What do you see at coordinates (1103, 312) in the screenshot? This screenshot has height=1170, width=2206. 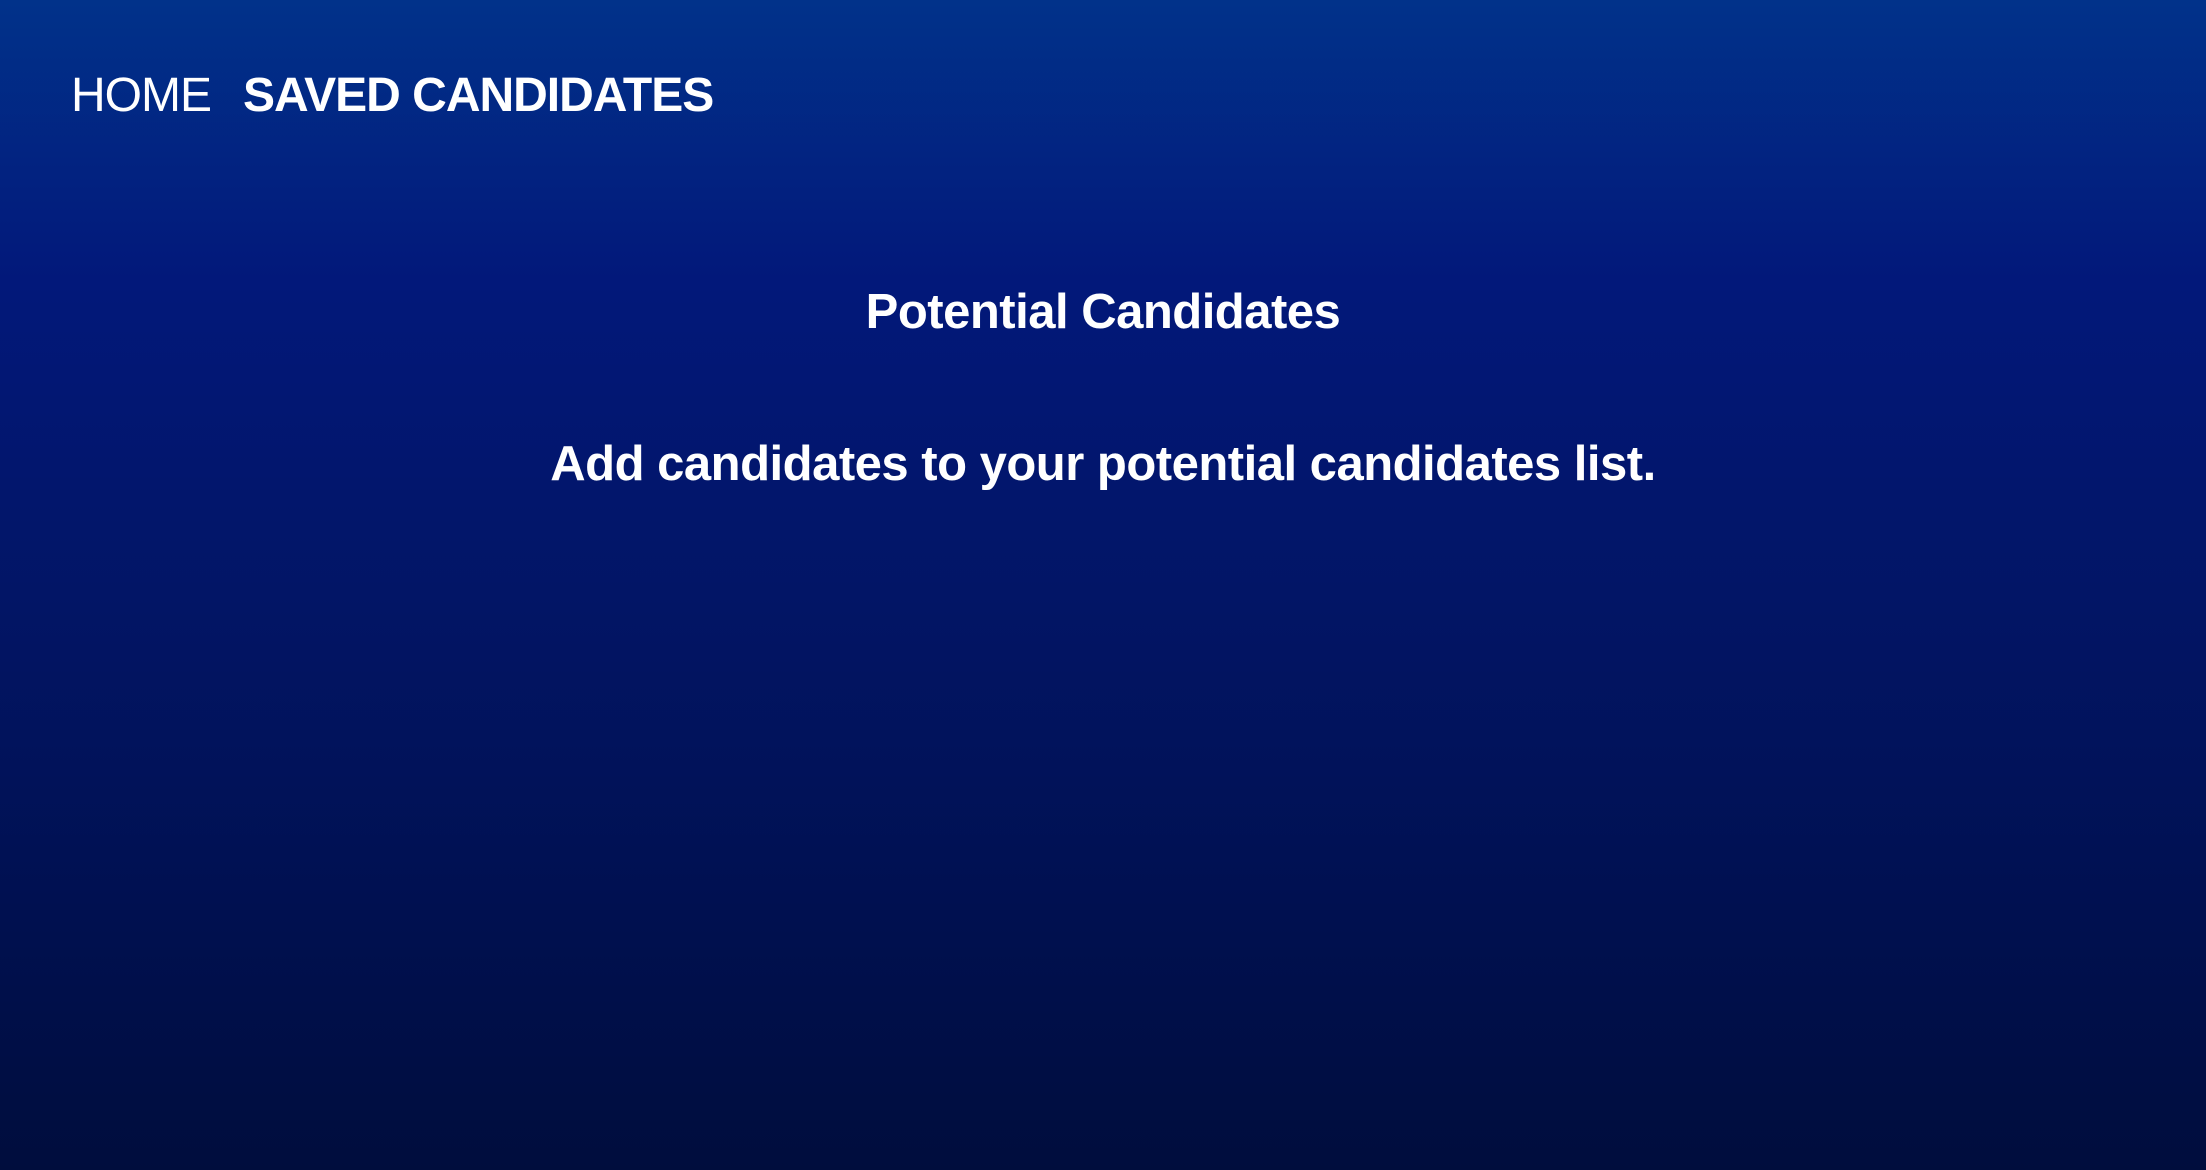 I see `page-title: Potential Candidates` at bounding box center [1103, 312].